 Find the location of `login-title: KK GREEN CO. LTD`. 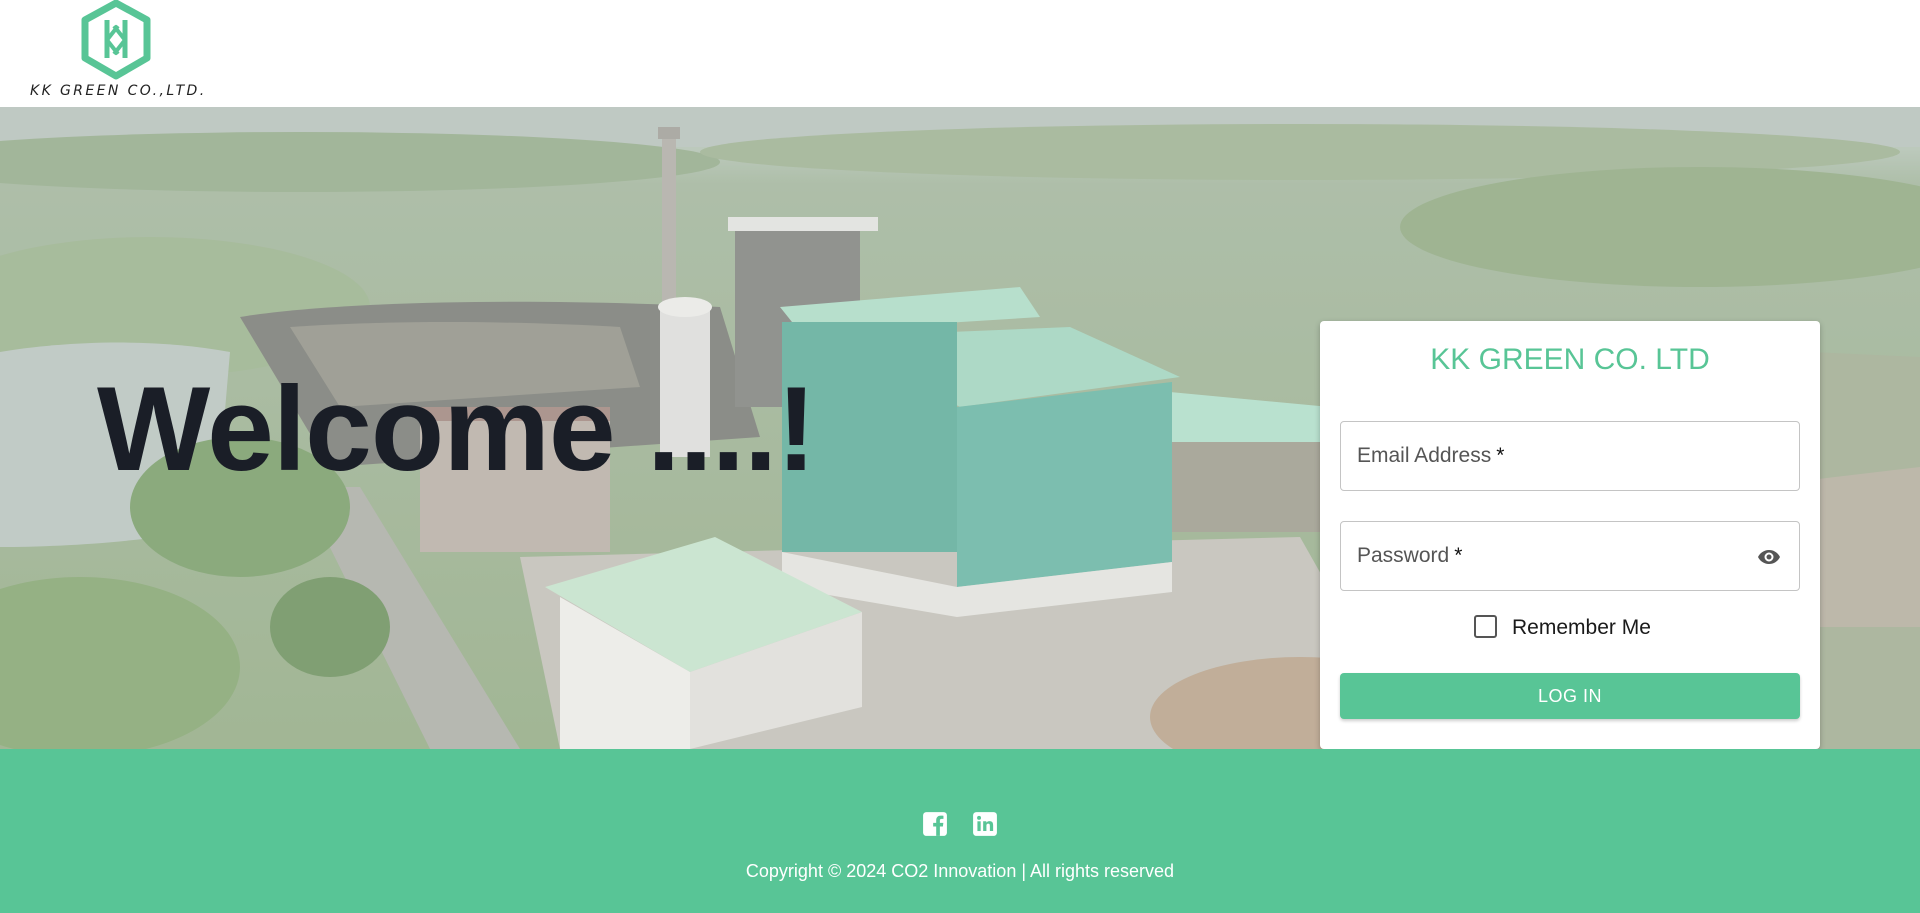

login-title: KK GREEN CO. LTD is located at coordinates (1570, 359).